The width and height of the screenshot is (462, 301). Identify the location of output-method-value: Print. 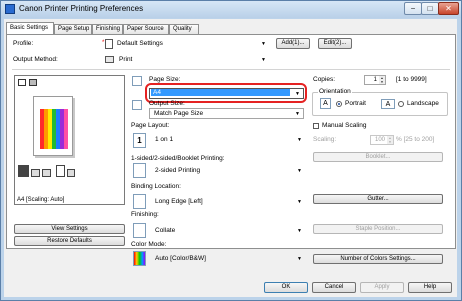
(126, 59).